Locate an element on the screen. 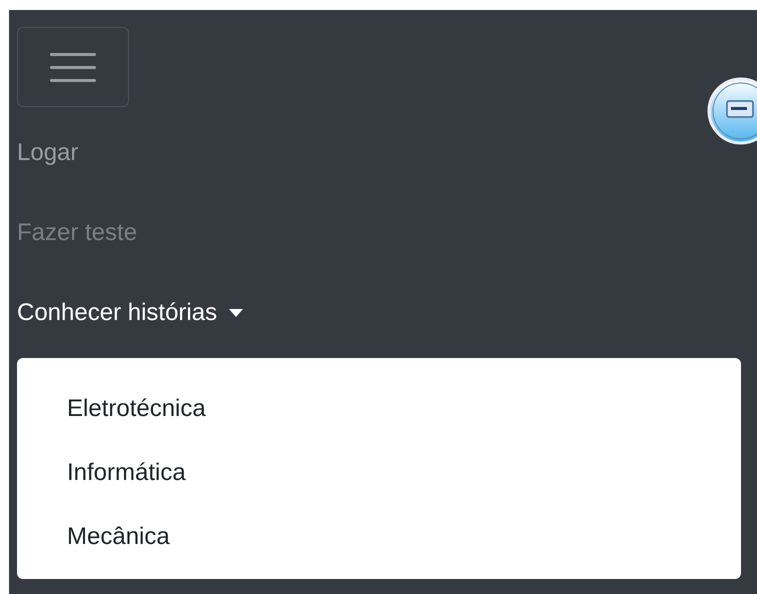  menu-button is located at coordinates (73, 67).